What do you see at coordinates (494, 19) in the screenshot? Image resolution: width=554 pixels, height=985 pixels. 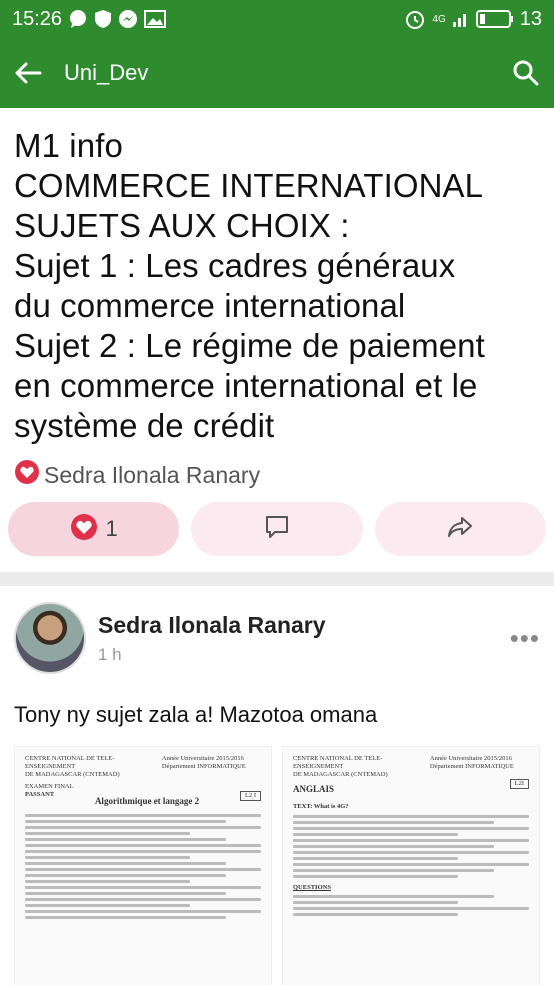 I see `battery-icon` at bounding box center [494, 19].